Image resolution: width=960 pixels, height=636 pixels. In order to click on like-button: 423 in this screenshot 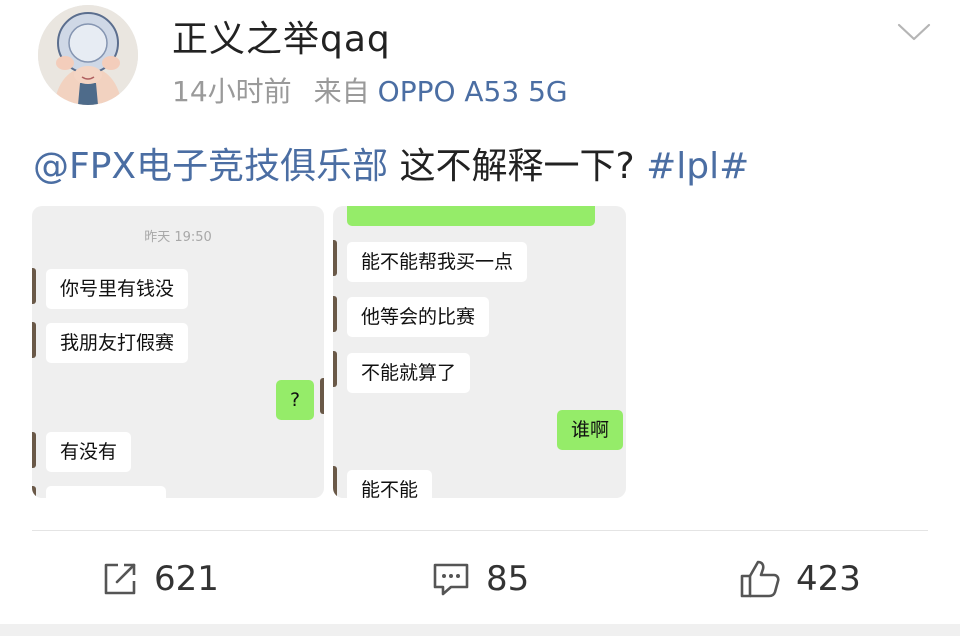, I will do `click(799, 579)`.